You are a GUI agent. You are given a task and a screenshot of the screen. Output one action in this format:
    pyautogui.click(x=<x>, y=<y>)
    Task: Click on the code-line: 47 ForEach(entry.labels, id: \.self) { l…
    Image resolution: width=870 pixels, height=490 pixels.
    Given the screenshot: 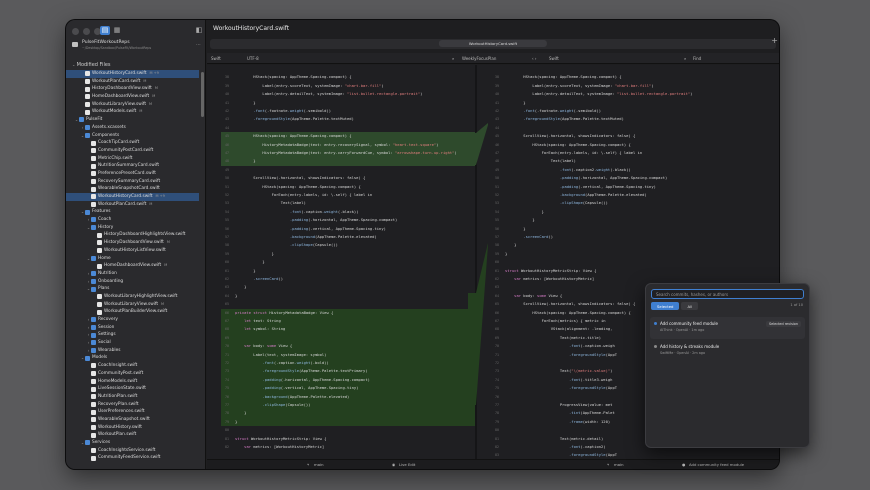 What is the action you would take?
    pyautogui.click(x=628, y=153)
    